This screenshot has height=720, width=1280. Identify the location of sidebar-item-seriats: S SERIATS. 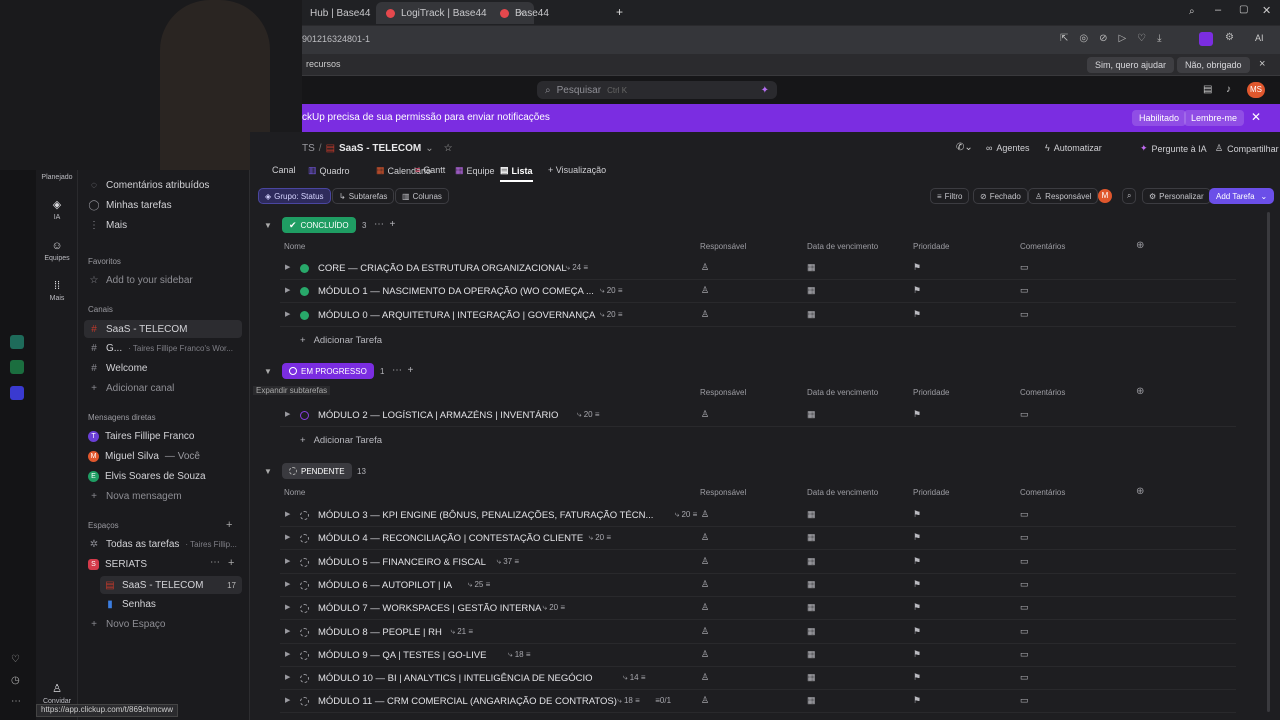
(117, 564).